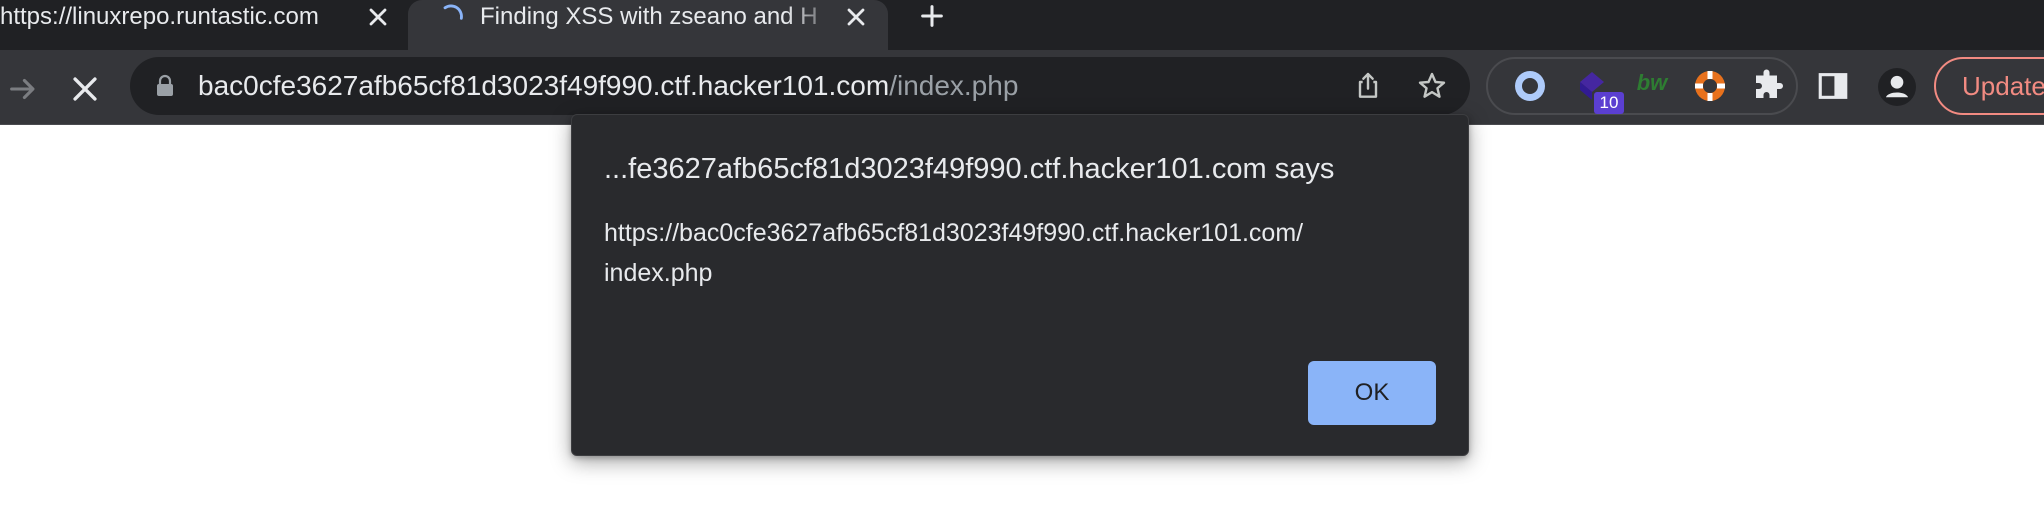  Describe the element at coordinates (1833, 86) in the screenshot. I see `side-panel-icon` at that location.